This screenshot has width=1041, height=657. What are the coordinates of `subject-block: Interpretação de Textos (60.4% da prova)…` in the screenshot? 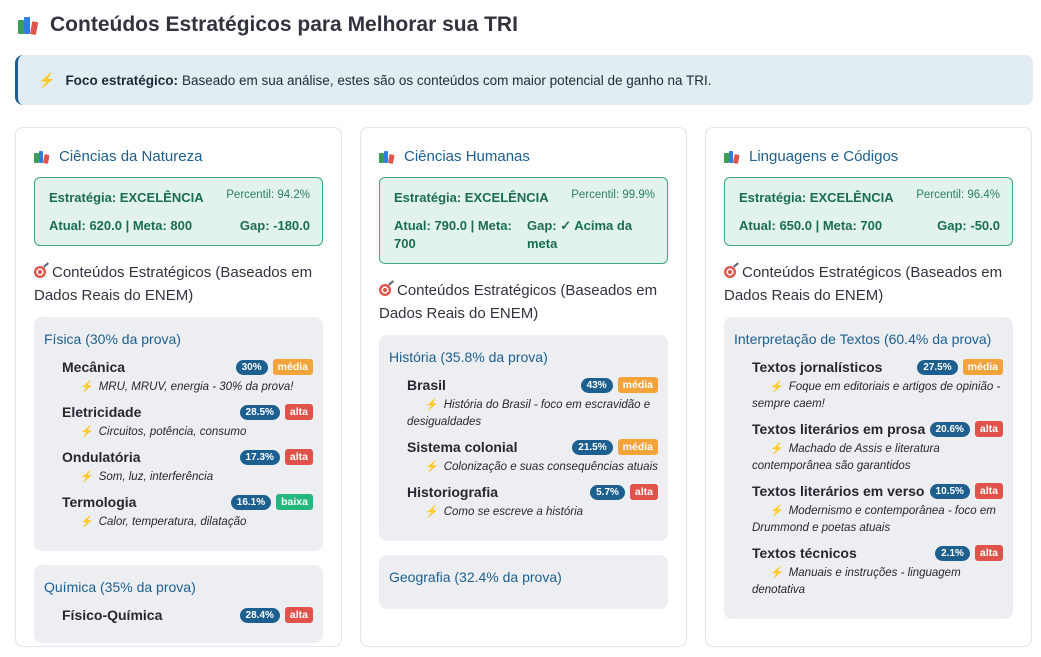 It's located at (868, 468).